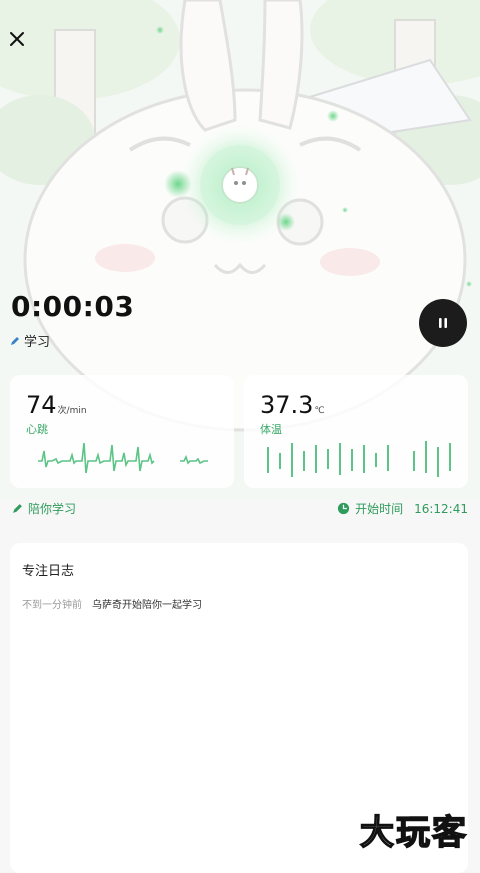 This screenshot has width=480, height=873. Describe the element at coordinates (441, 508) in the screenshot. I see `start-time-value: 16:12:41` at that location.